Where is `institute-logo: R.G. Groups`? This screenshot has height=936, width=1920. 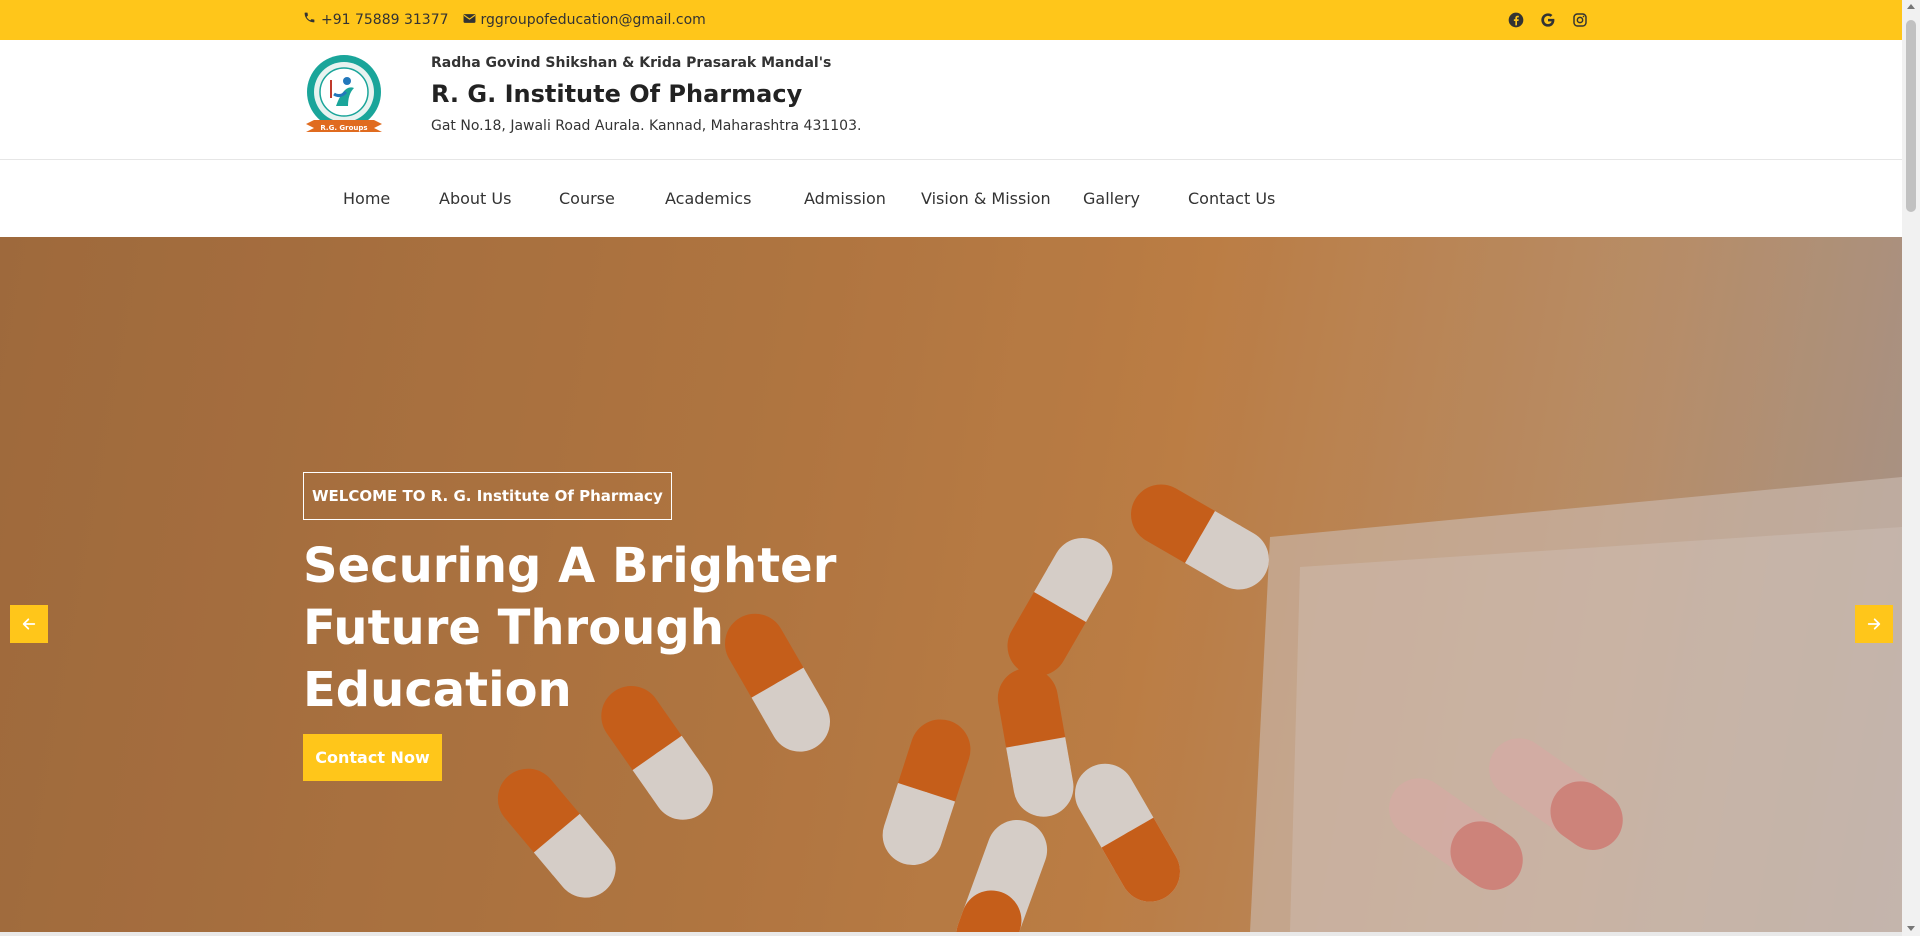 institute-logo: R.G. Groups is located at coordinates (344, 99).